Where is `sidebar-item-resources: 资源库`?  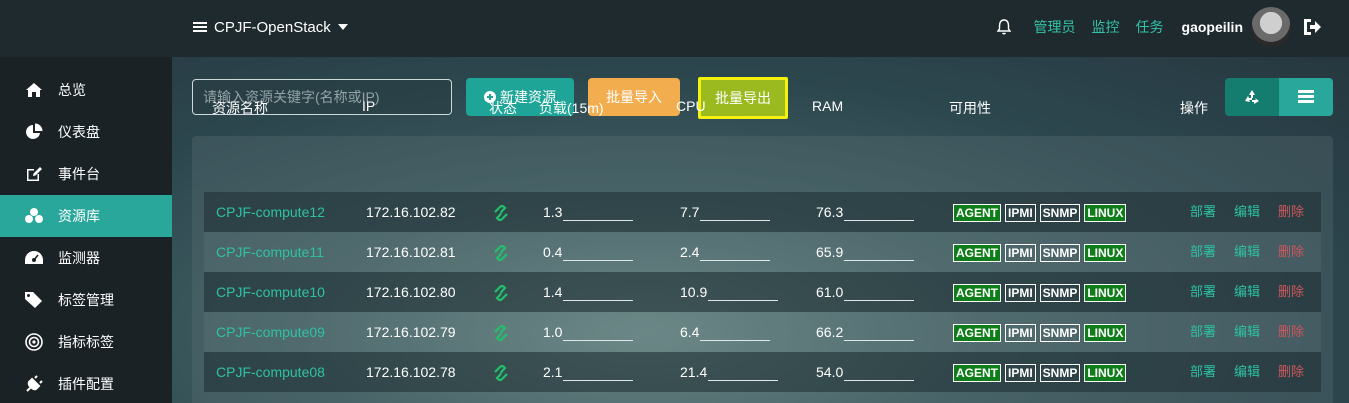 sidebar-item-resources: 资源库 is located at coordinates (86, 216).